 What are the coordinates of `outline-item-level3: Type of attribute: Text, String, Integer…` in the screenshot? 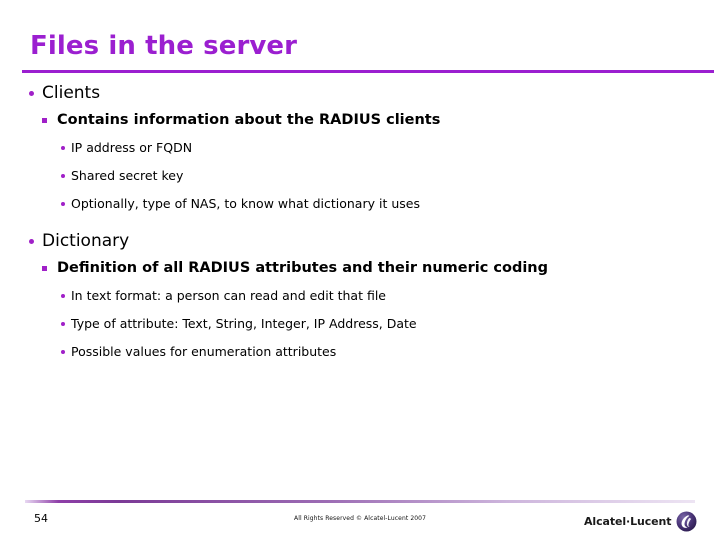 It's located at (360, 324).